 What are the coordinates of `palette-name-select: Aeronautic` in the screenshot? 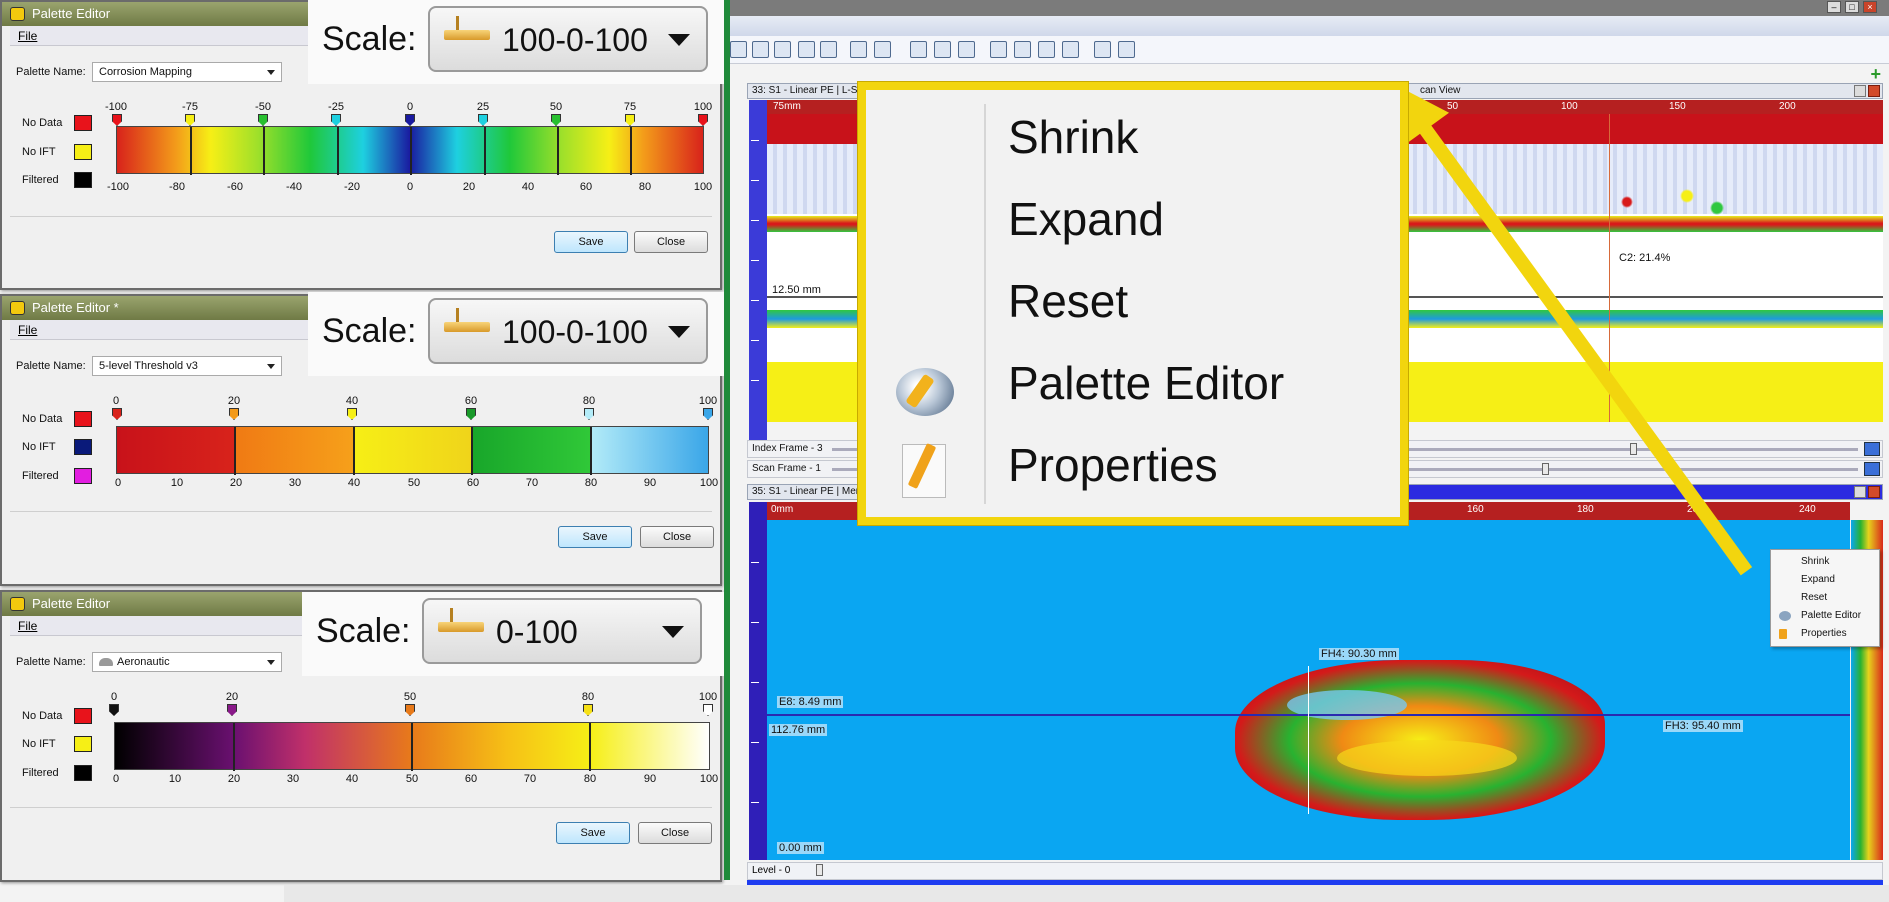 It's located at (187, 662).